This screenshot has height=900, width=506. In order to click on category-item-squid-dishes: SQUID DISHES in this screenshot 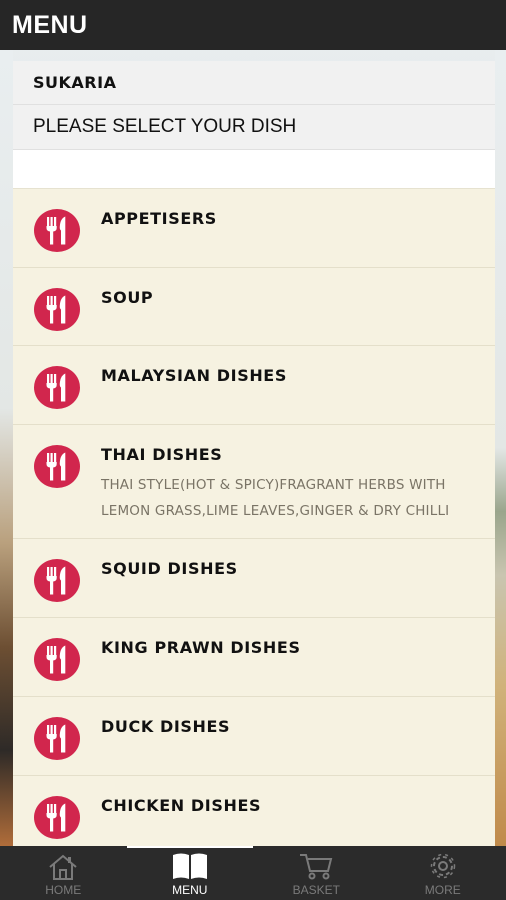, I will do `click(254, 578)`.